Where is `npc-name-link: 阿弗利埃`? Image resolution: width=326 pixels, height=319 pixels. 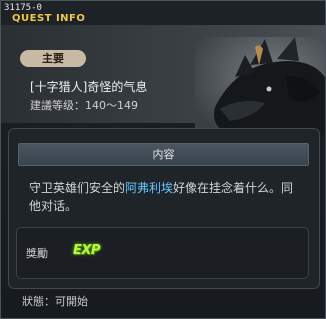 npc-name-link: 阿弗利埃 is located at coordinates (149, 188).